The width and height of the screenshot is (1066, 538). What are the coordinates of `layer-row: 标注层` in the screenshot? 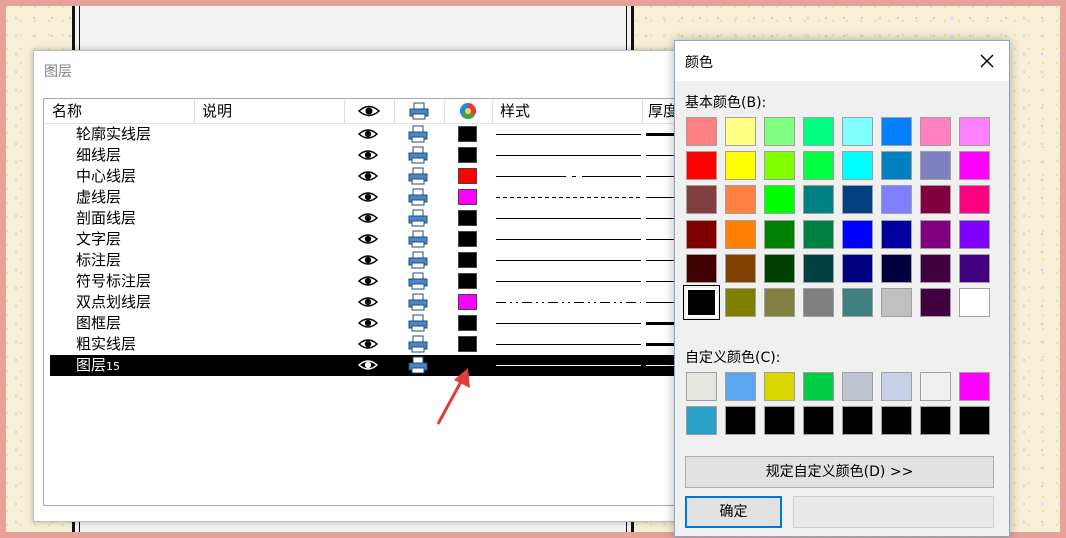 It's located at (372, 260).